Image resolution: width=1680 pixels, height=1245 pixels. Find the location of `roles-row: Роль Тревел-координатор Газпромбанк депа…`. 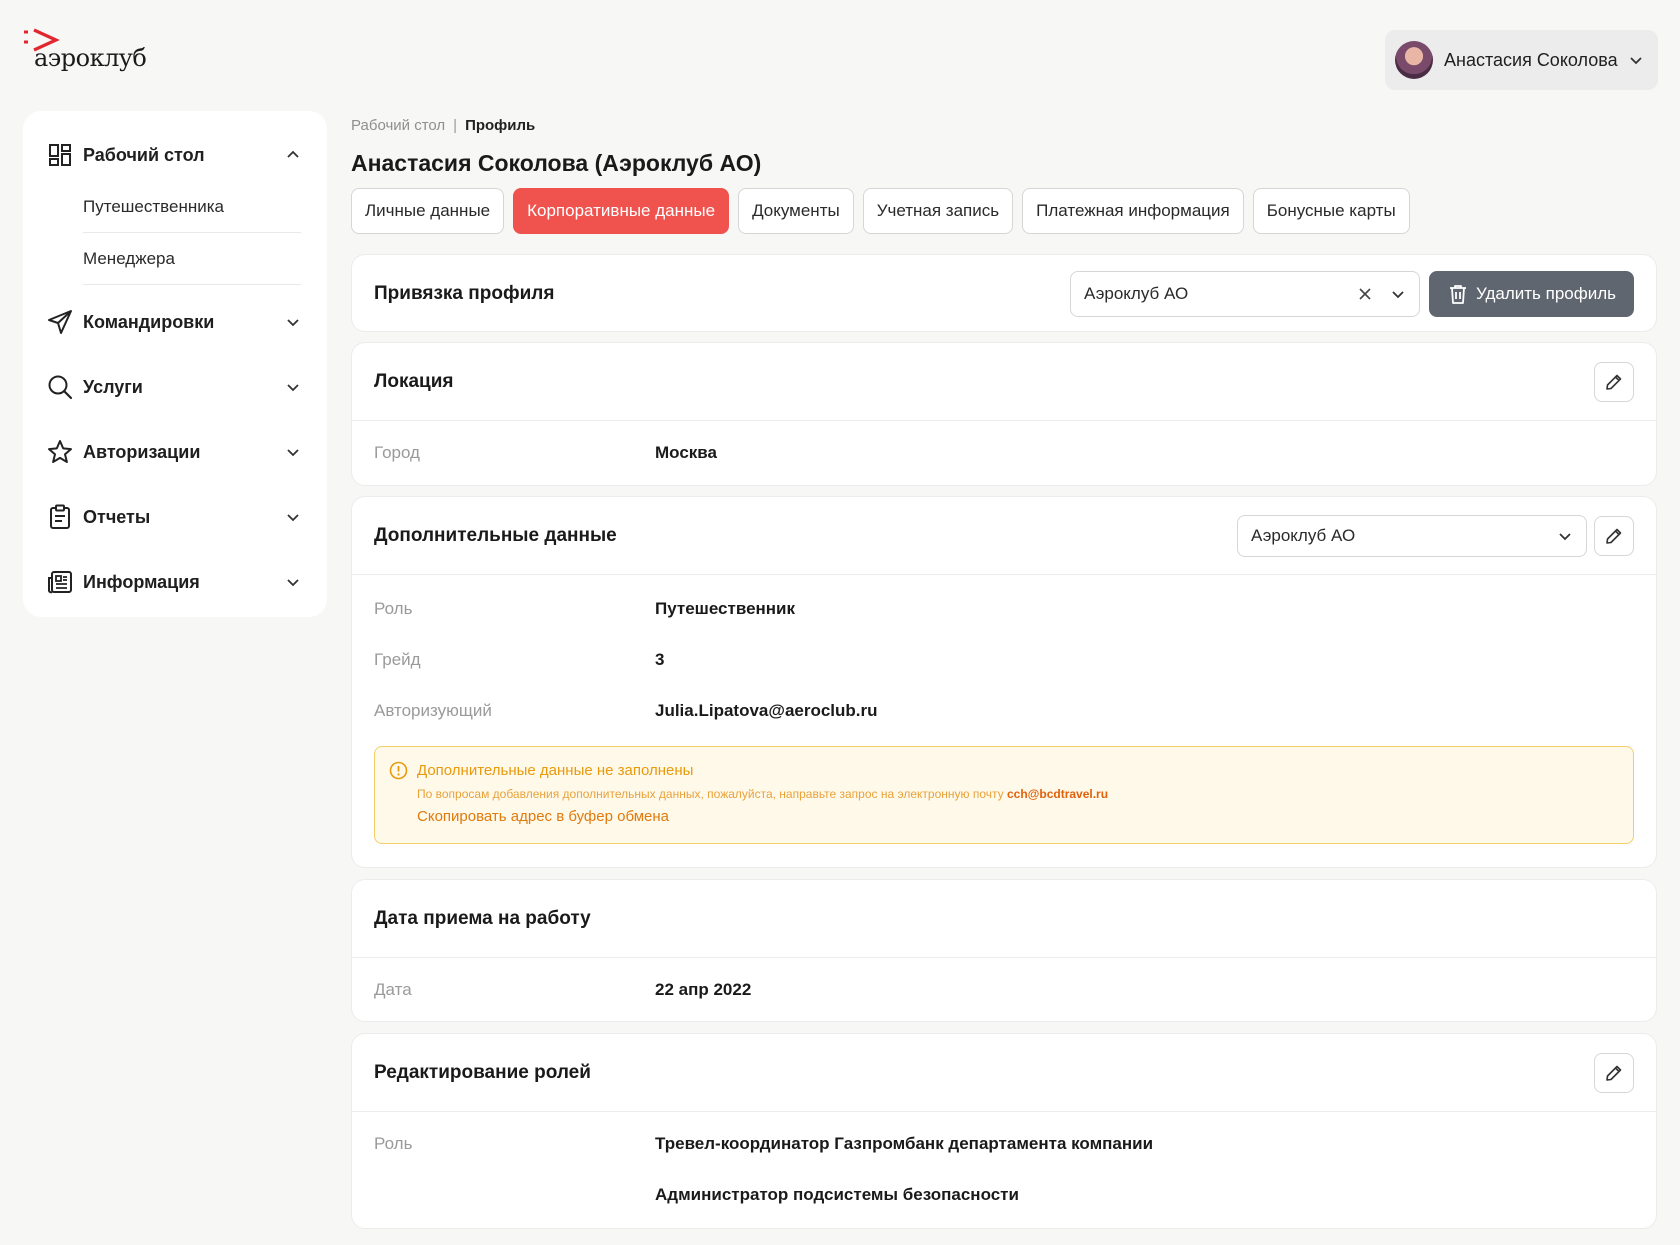

roles-row: Роль Тревел-координатор Газпромбанк депа… is located at coordinates (1004, 1143).